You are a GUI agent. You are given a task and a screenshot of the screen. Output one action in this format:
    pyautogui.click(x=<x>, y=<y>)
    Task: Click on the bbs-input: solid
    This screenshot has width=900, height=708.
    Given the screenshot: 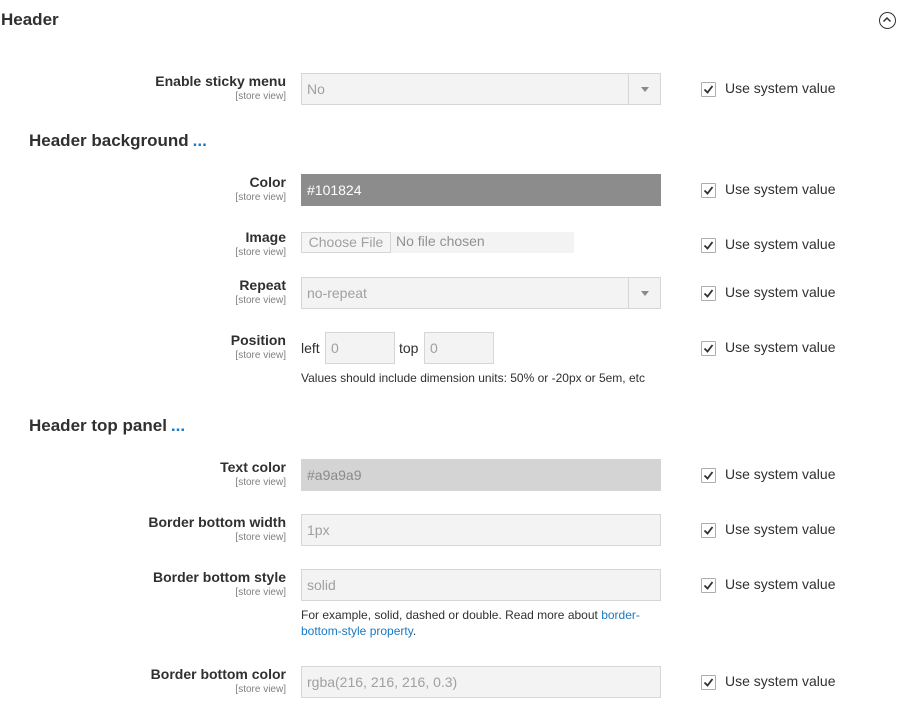 What is the action you would take?
    pyautogui.click(x=481, y=585)
    